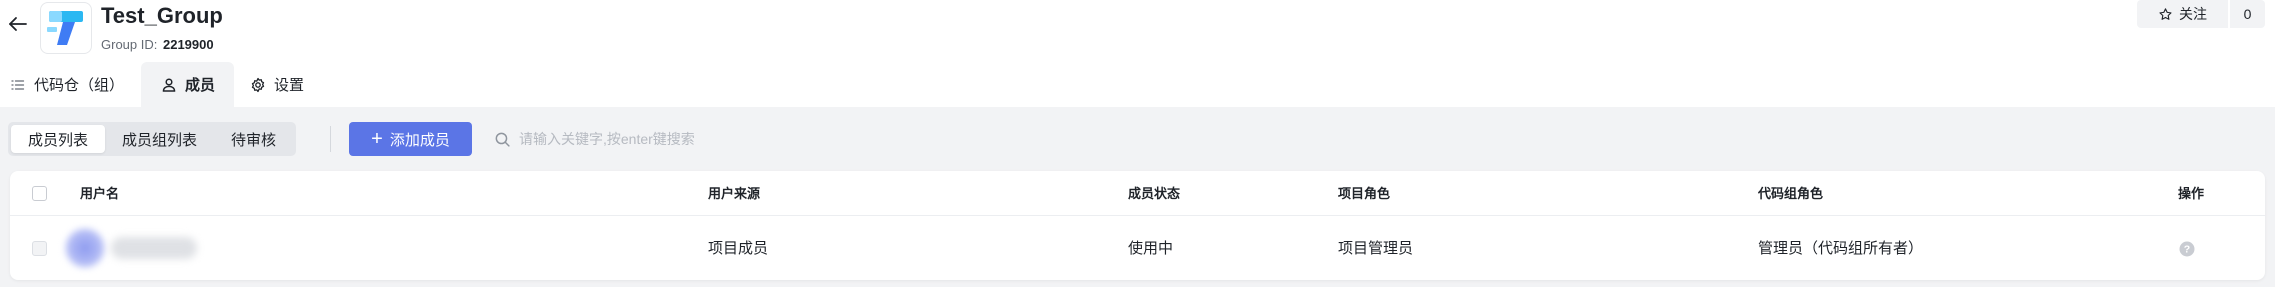 The height and width of the screenshot is (287, 2275). What do you see at coordinates (1151, 248) in the screenshot?
I see `cell-member-status: 使用中` at bounding box center [1151, 248].